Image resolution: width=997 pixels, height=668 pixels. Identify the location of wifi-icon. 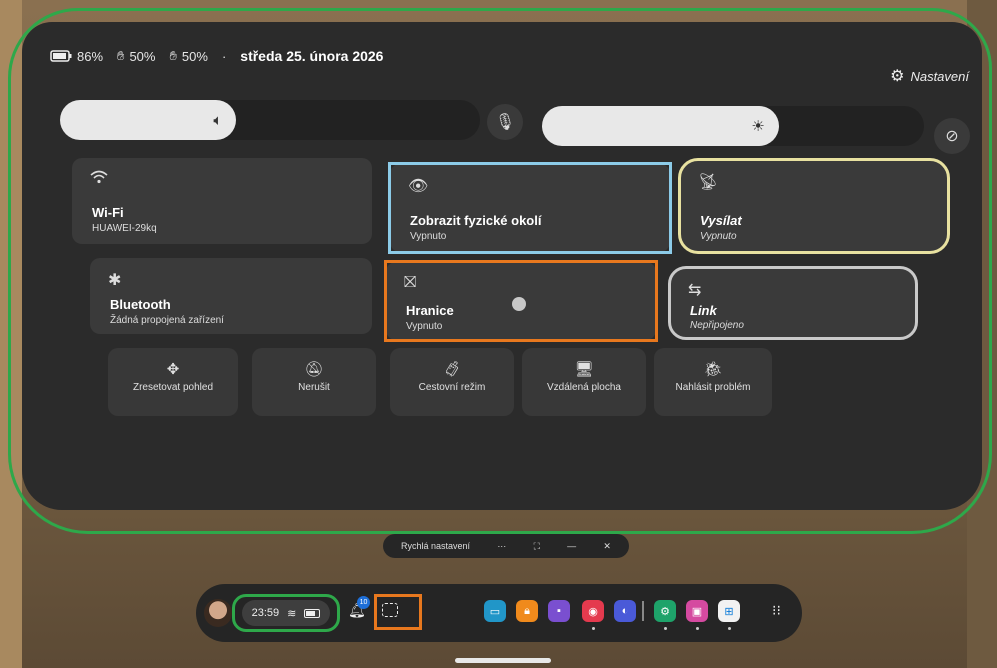
(99, 179).